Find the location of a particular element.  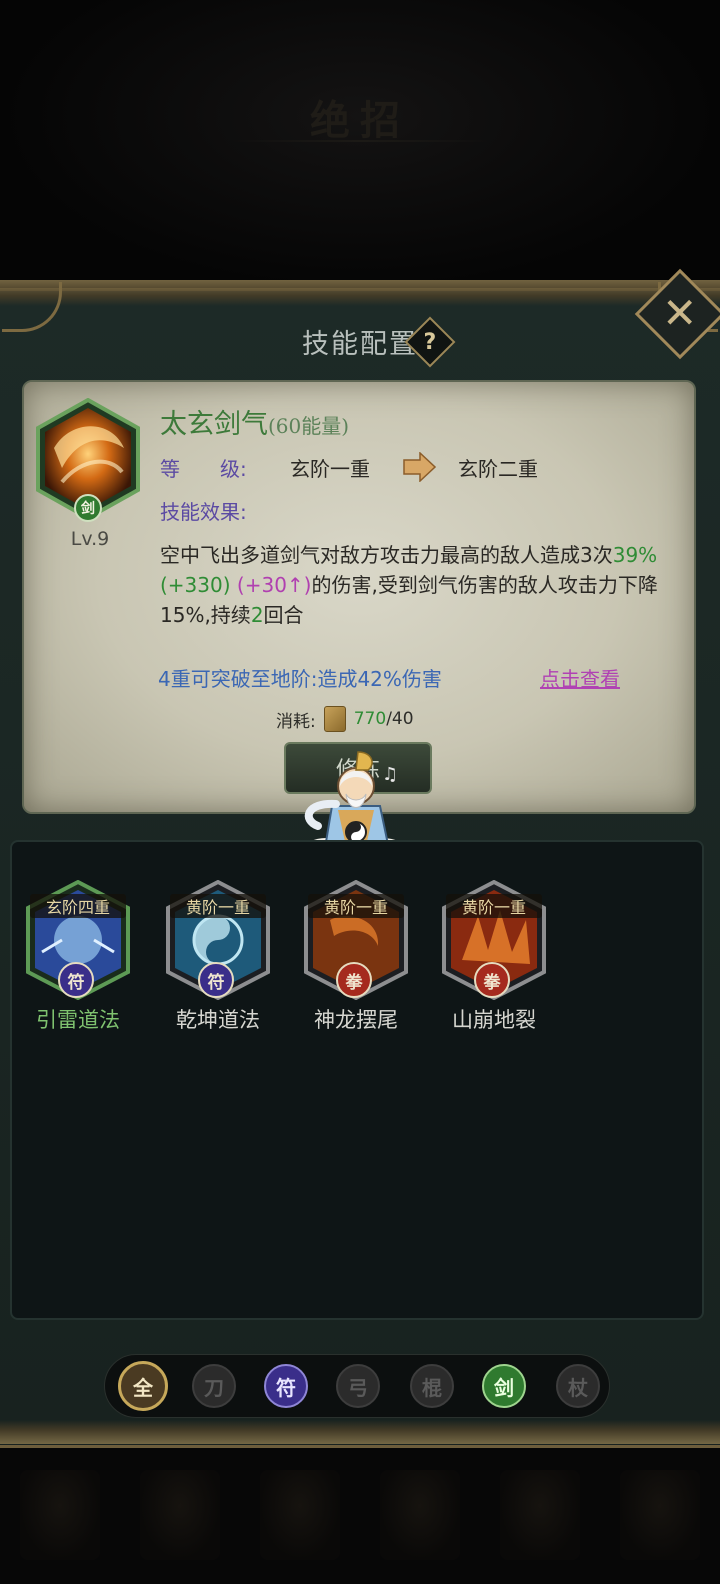

skill-type-label: 剑 is located at coordinates (88, 509).